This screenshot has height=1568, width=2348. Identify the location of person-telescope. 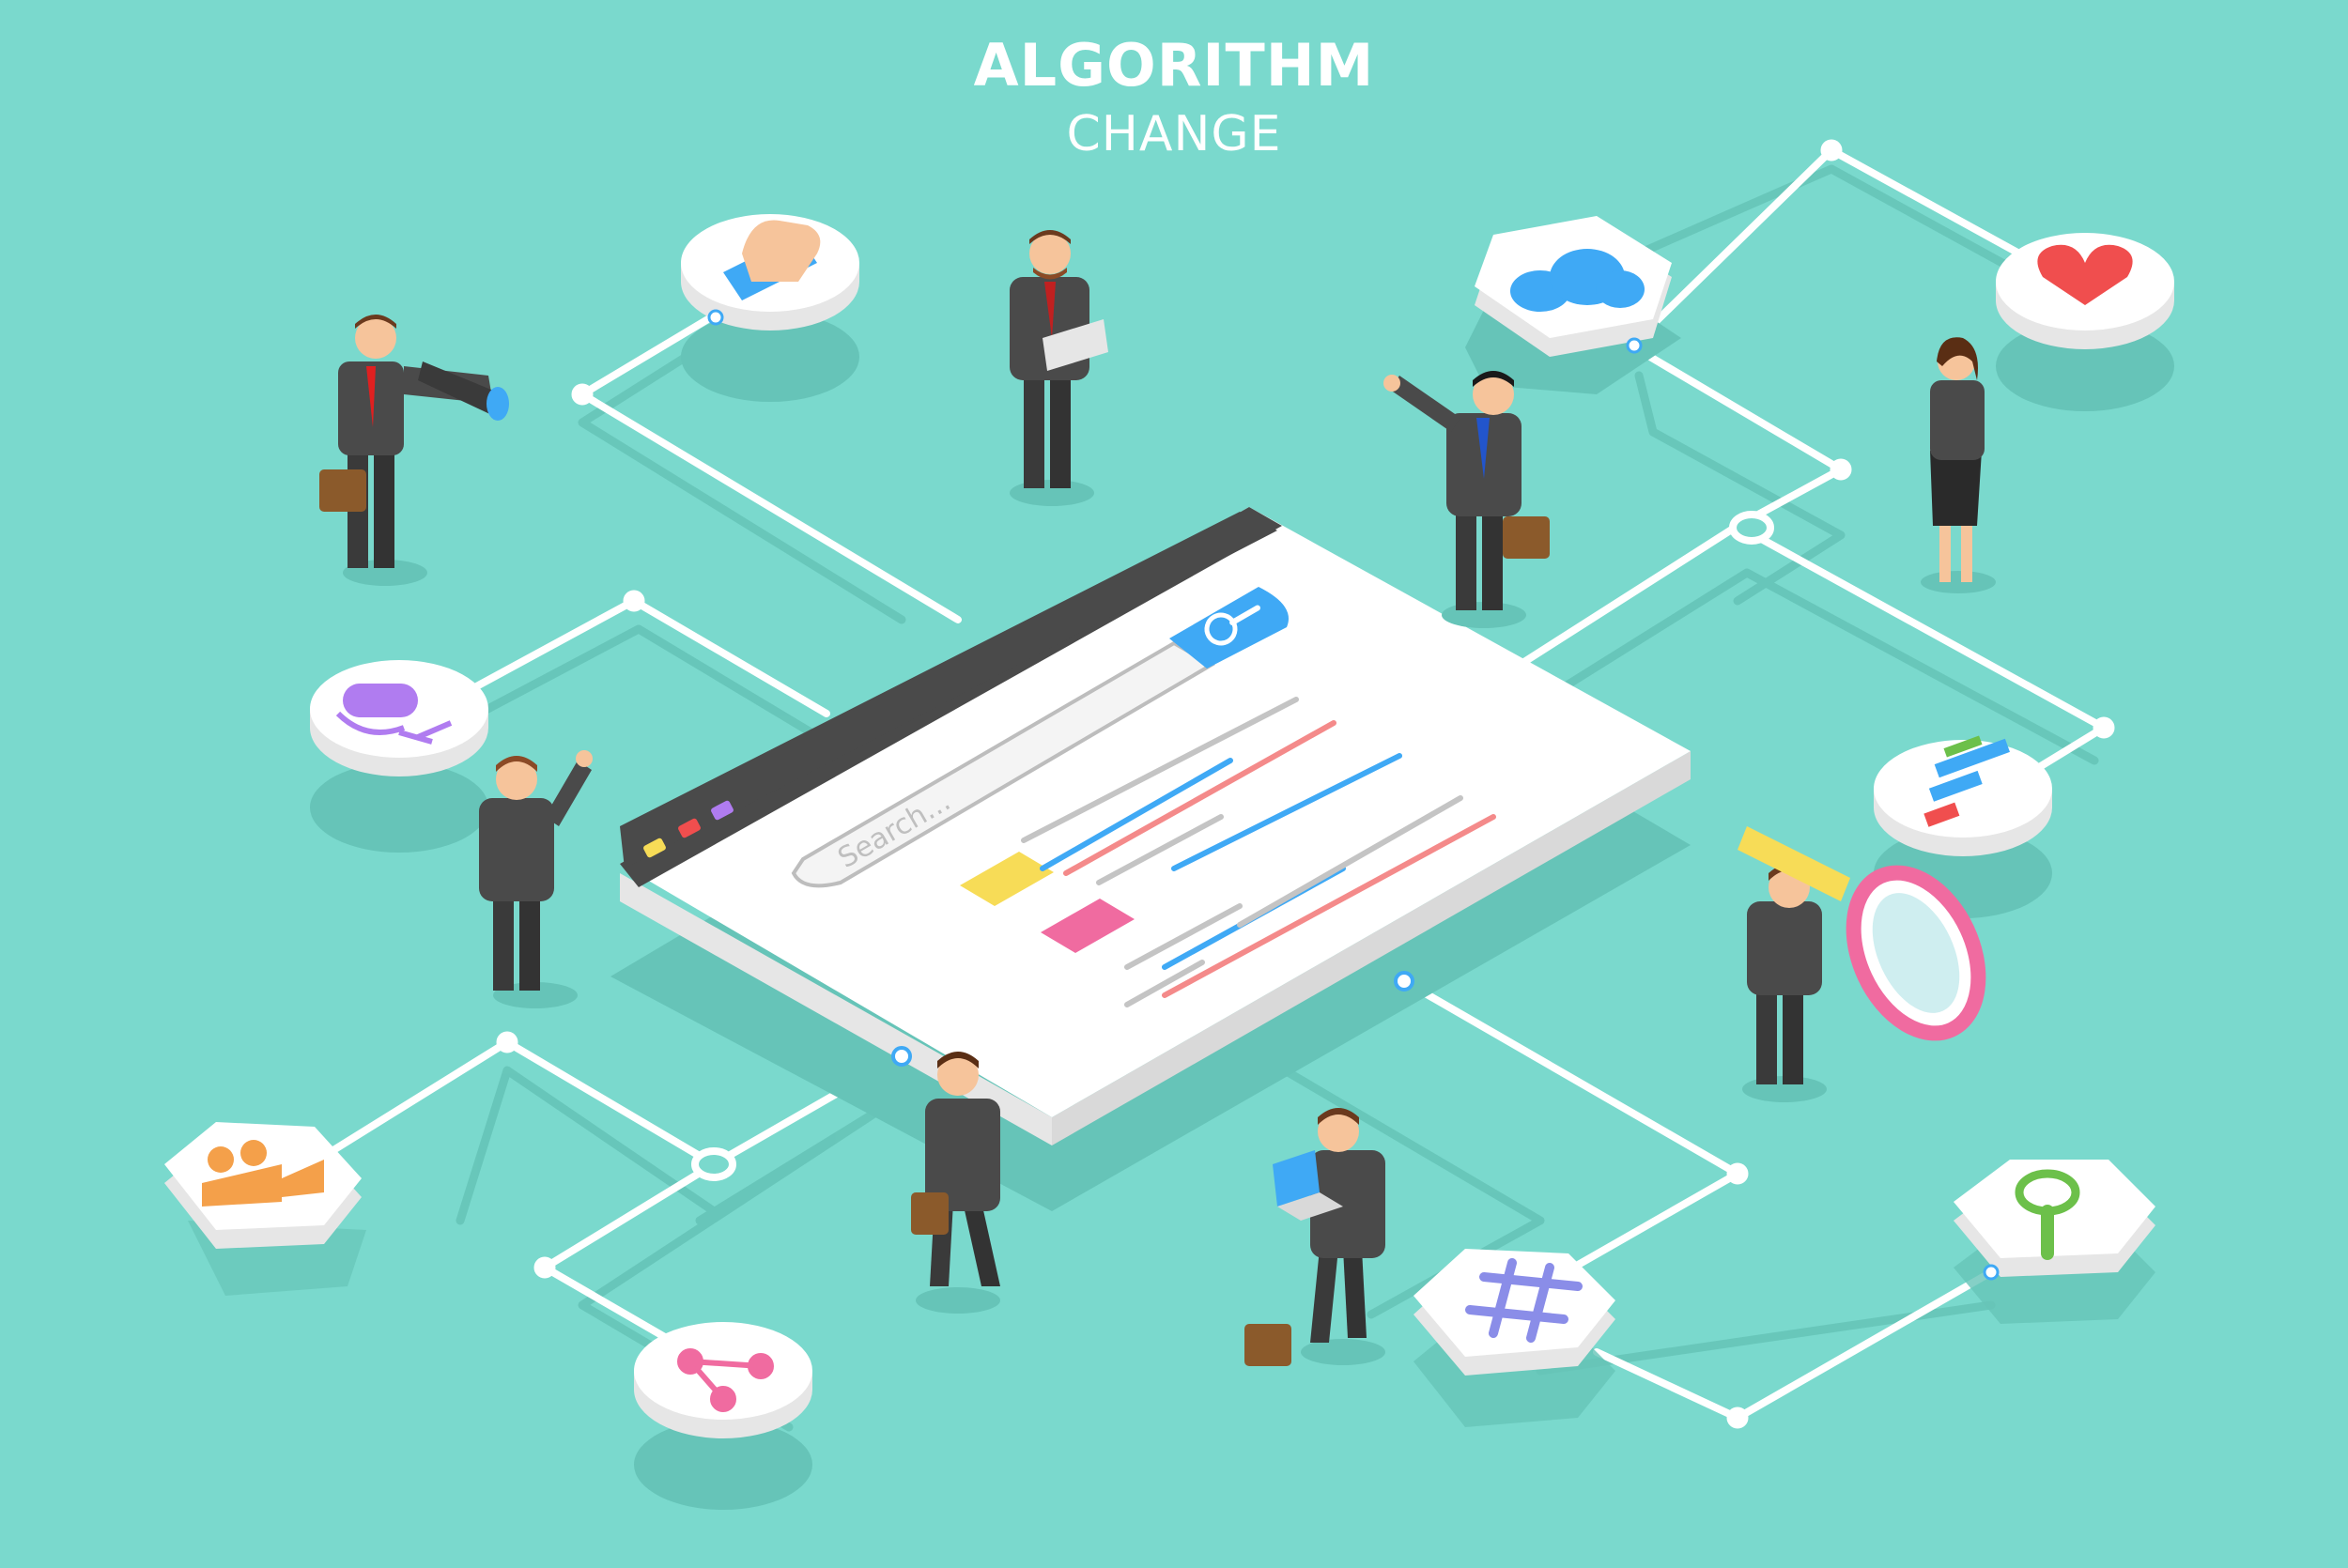
(414, 451).